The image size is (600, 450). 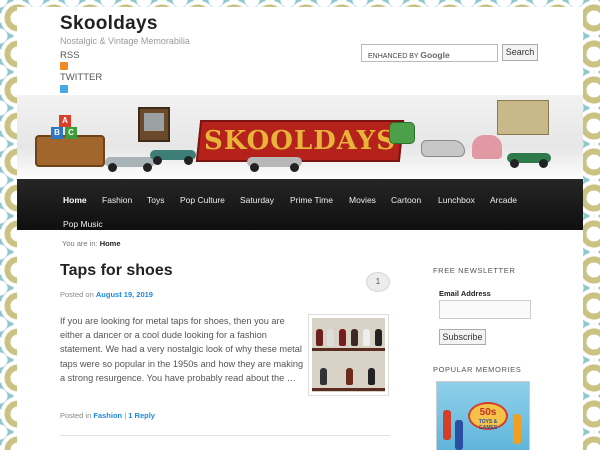 What do you see at coordinates (70, 151) in the screenshot?
I see `suitcase-image` at bounding box center [70, 151].